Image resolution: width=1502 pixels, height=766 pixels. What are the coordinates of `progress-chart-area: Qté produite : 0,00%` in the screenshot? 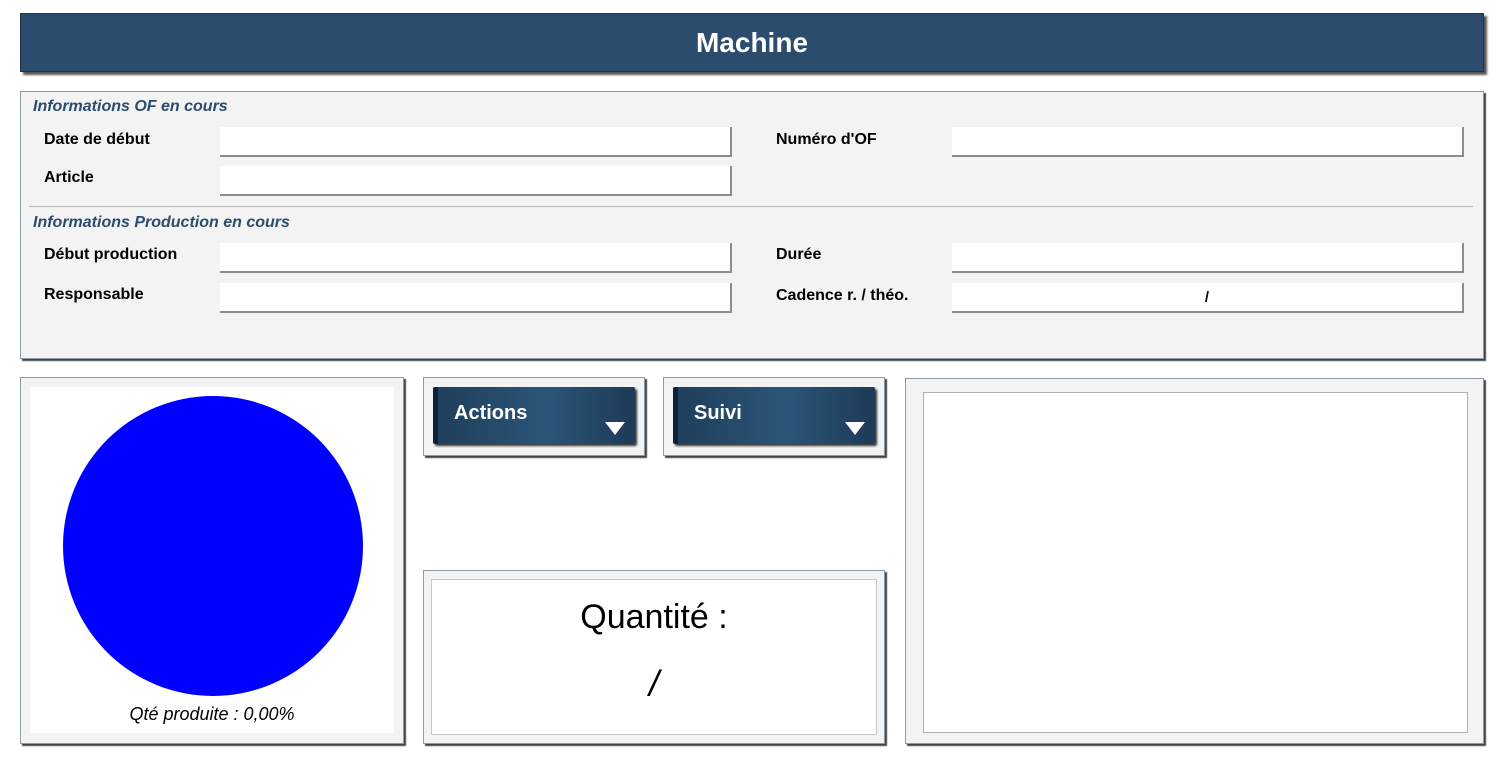 It's located at (212, 560).